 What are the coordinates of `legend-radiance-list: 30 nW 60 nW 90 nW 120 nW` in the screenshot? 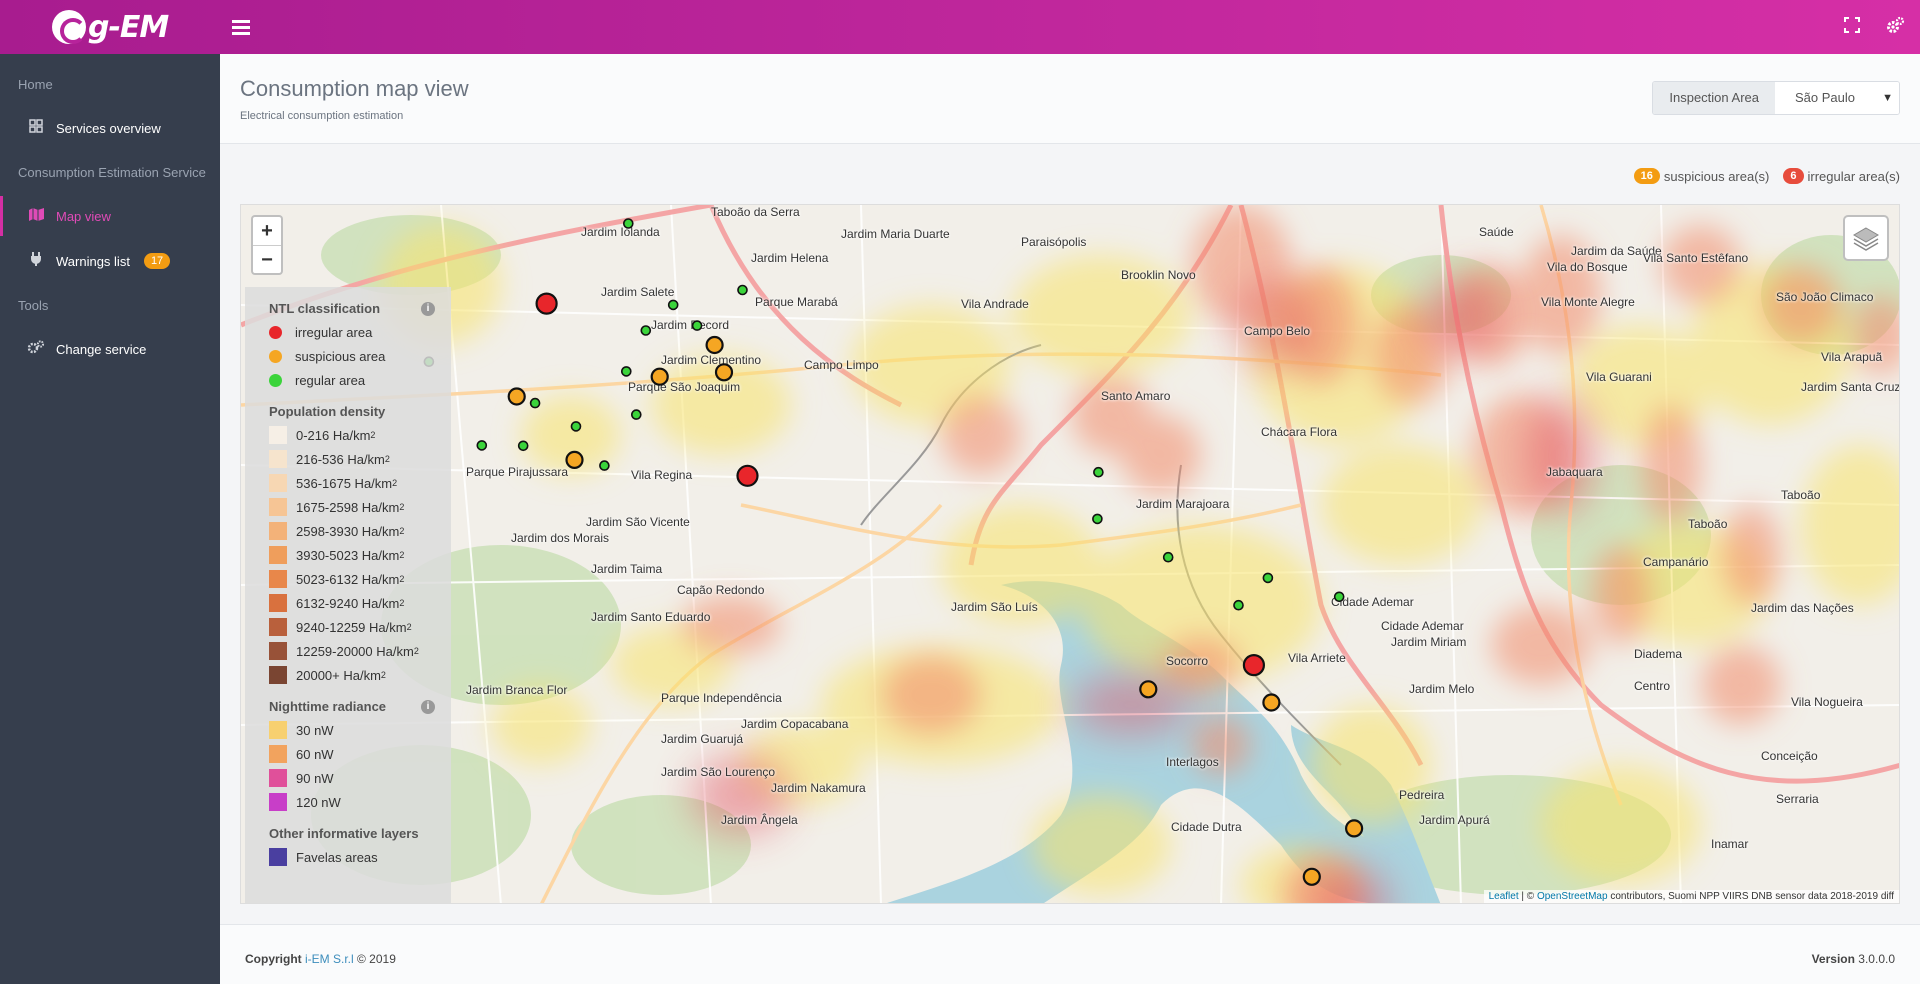 It's located at (360, 766).